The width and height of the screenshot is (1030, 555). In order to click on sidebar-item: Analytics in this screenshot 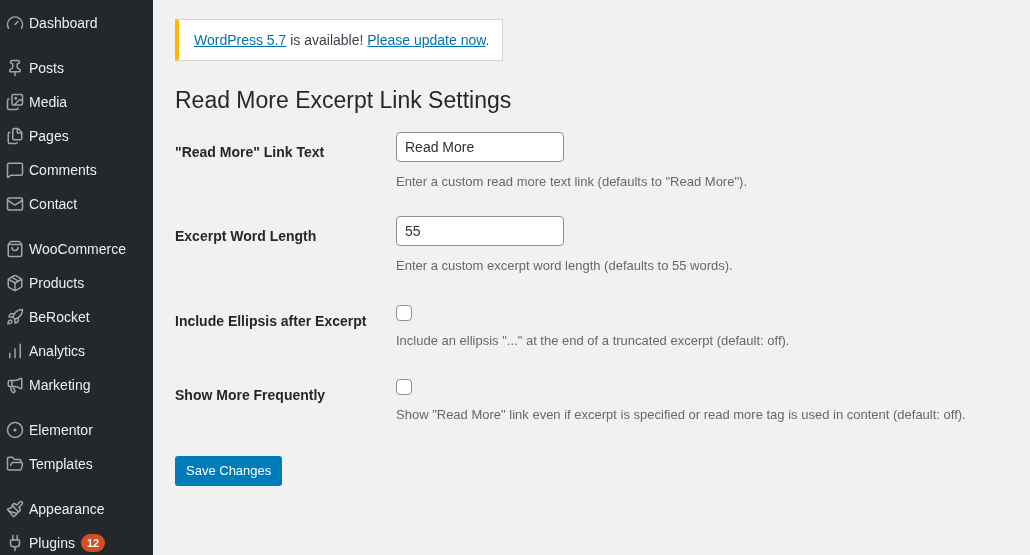, I will do `click(76, 351)`.